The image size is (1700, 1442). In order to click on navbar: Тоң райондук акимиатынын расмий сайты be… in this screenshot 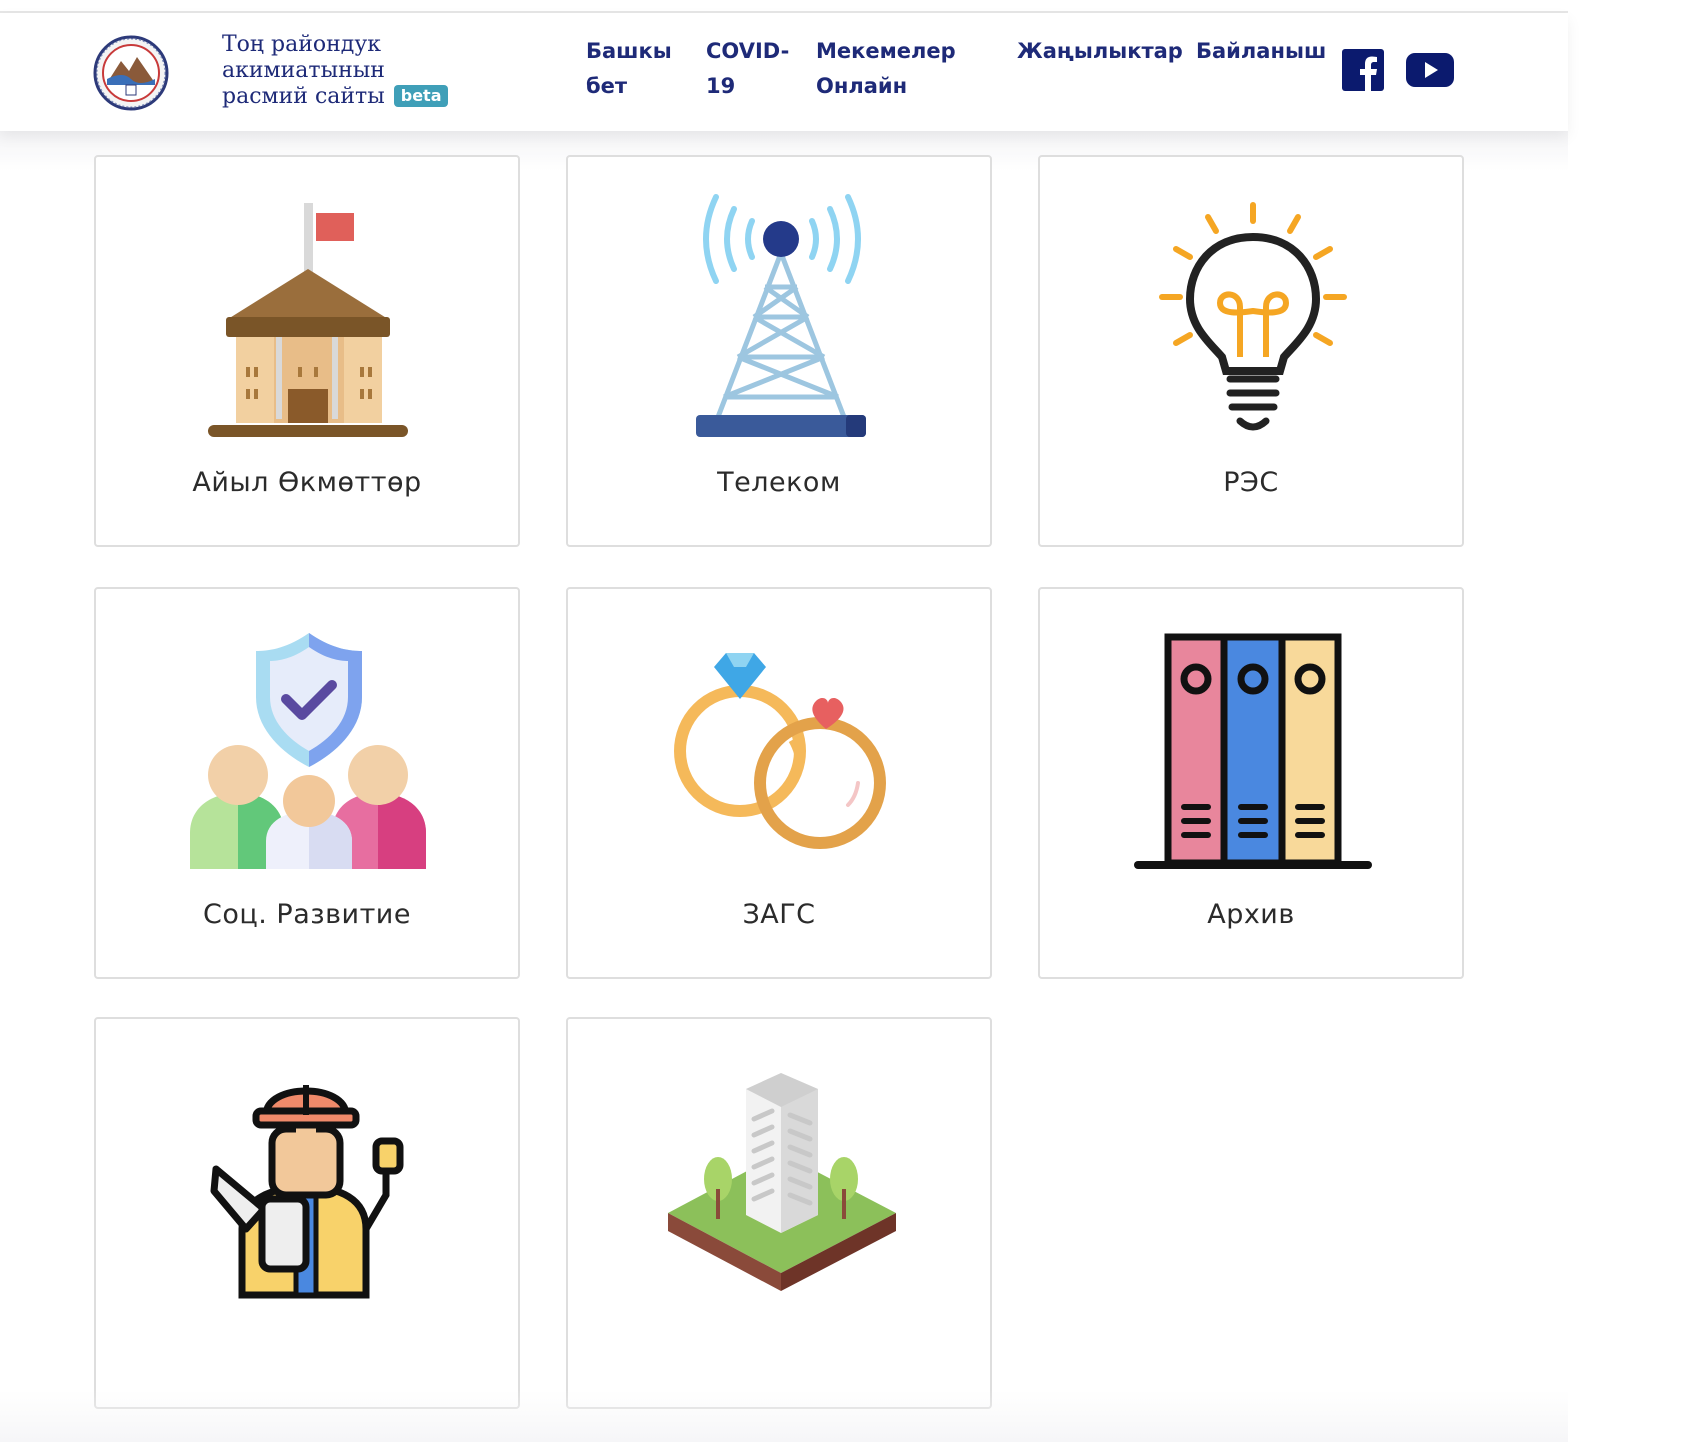, I will do `click(784, 72)`.